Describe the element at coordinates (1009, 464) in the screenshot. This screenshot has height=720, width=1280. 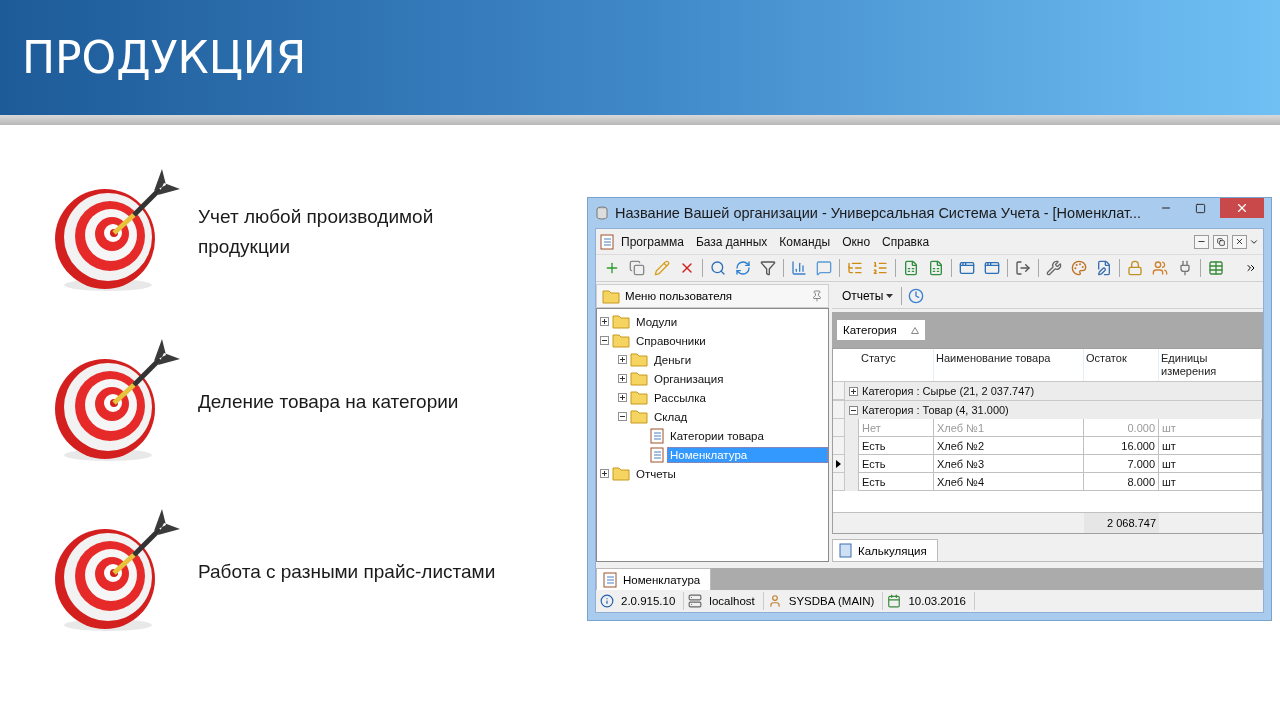
I see `table-cell: Хлеб №3` at that location.